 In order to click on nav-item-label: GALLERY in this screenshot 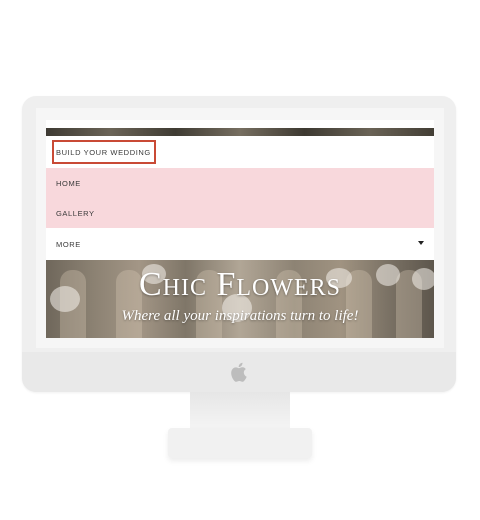, I will do `click(75, 213)`.